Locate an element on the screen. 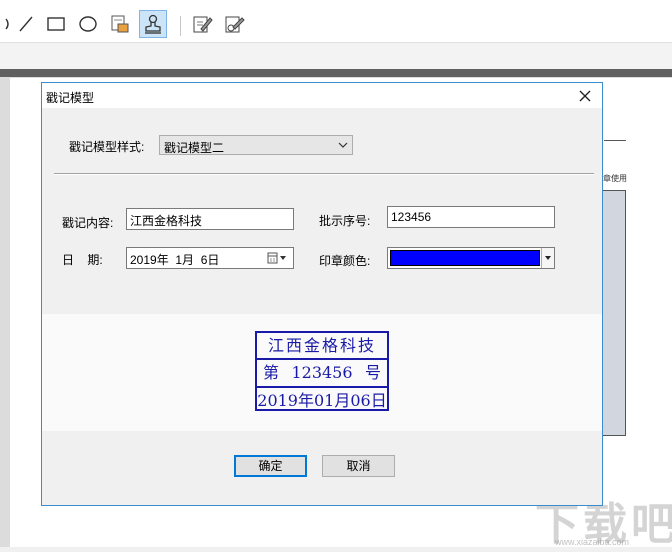 The width and height of the screenshot is (672, 552). serial-input-value: 123456 is located at coordinates (411, 217).